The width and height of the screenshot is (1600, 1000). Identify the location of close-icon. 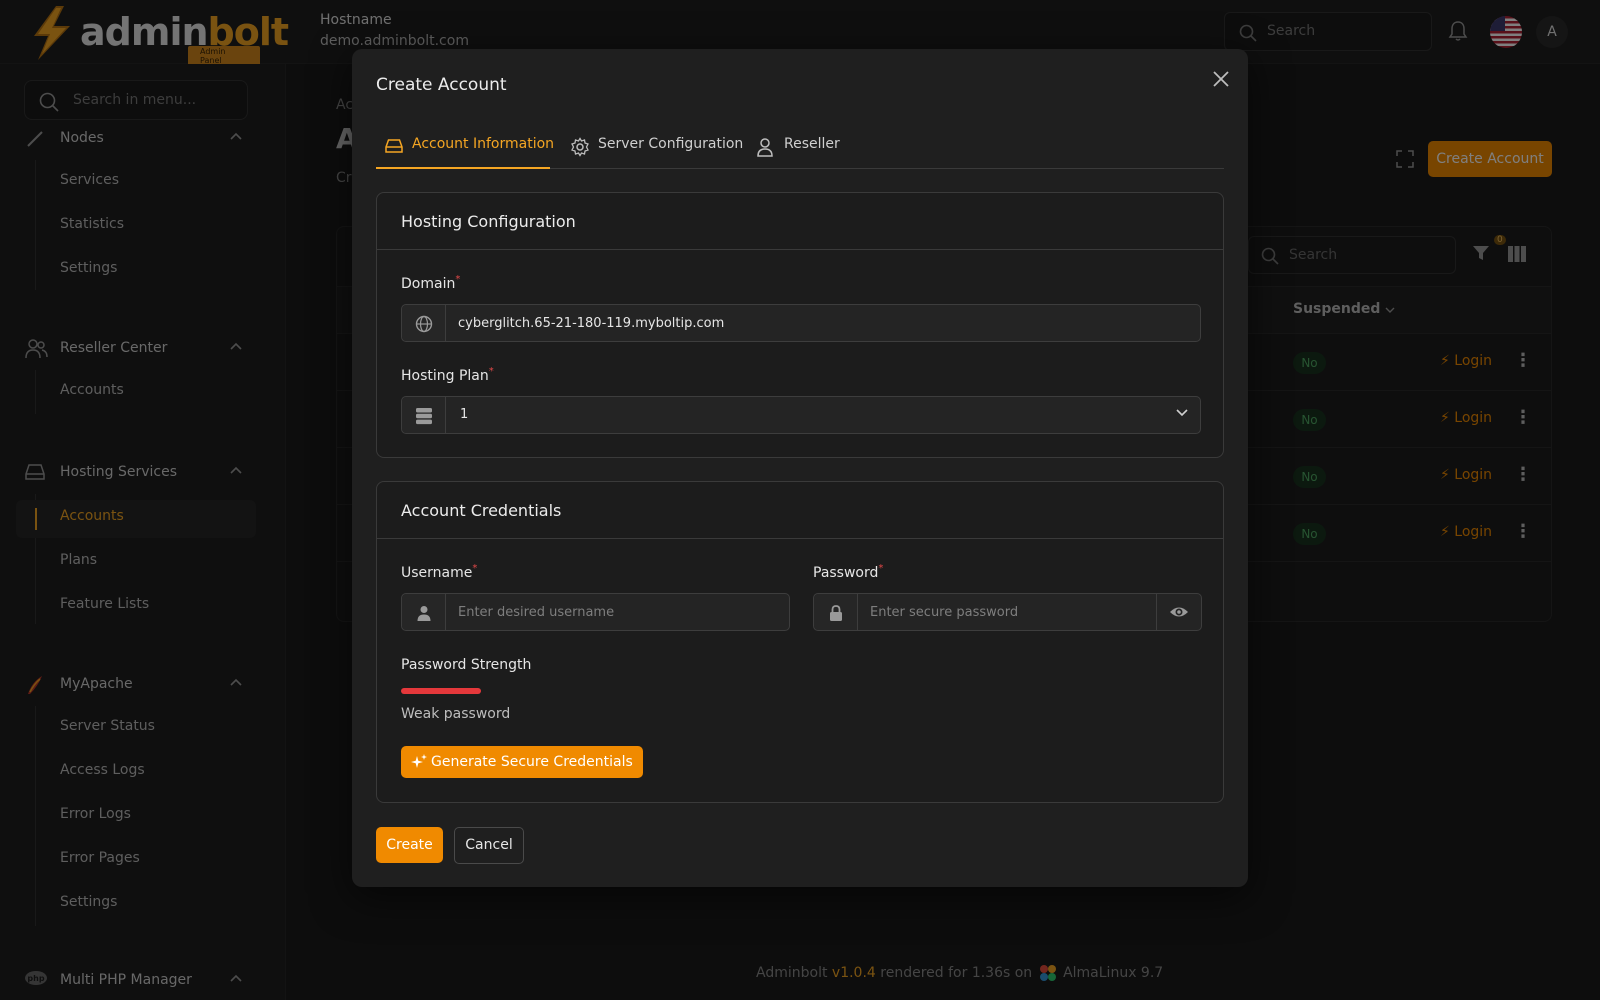
(1221, 79).